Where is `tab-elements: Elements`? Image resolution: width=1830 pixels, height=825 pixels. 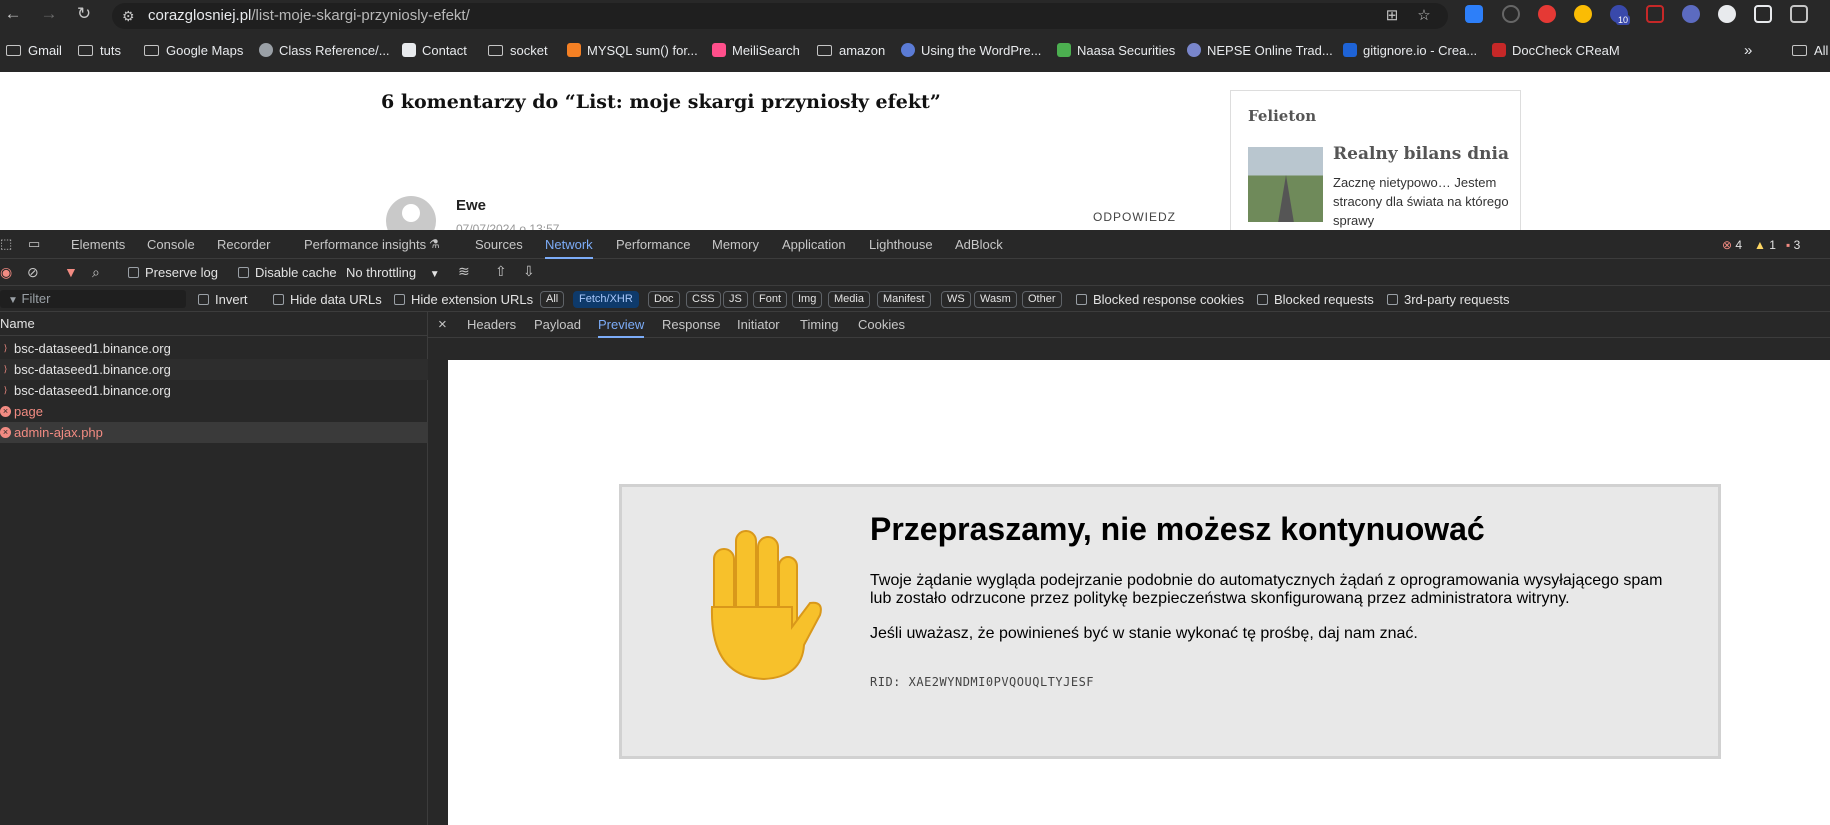
tab-elements: Elements is located at coordinates (98, 244).